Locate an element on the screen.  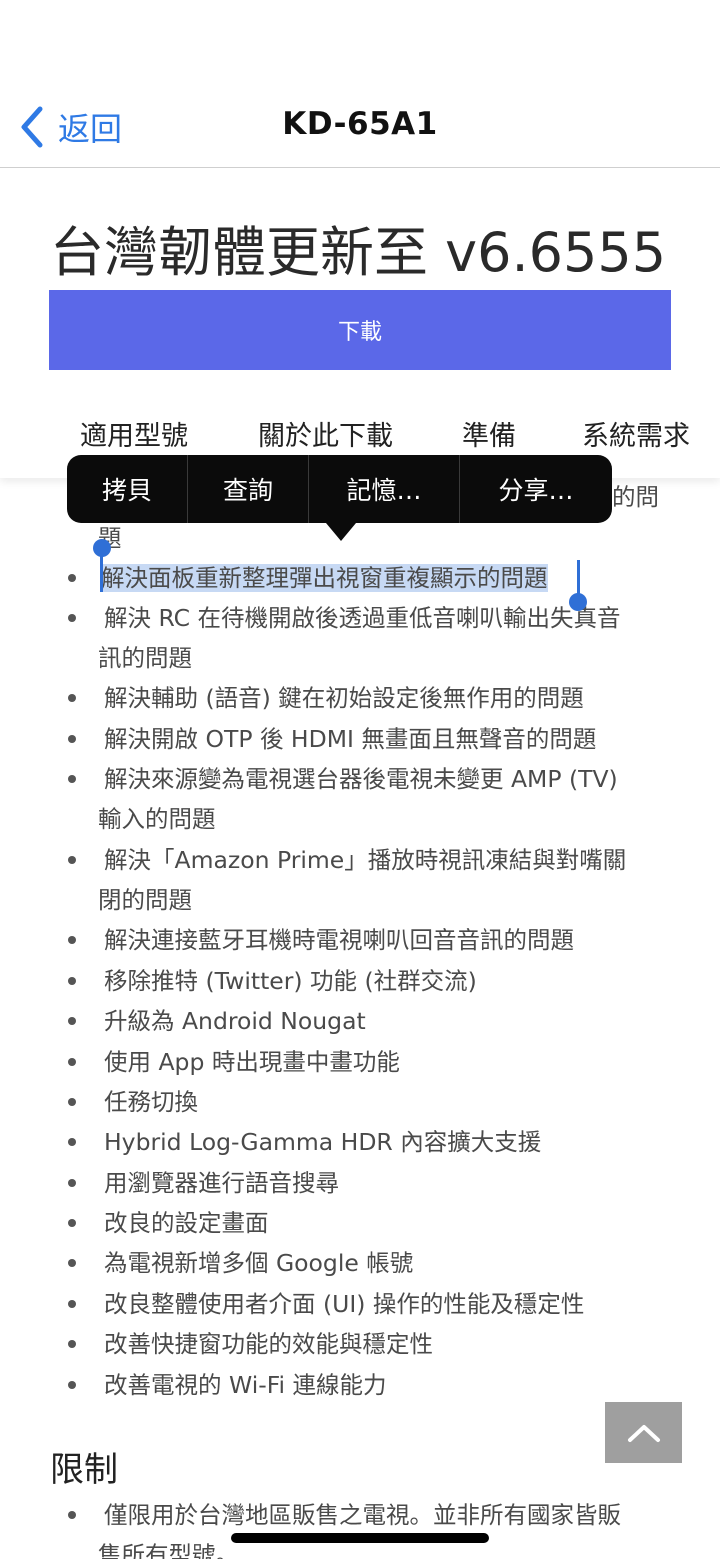
list-item: 升級為 Android Nougat is located at coordinates (235, 1021).